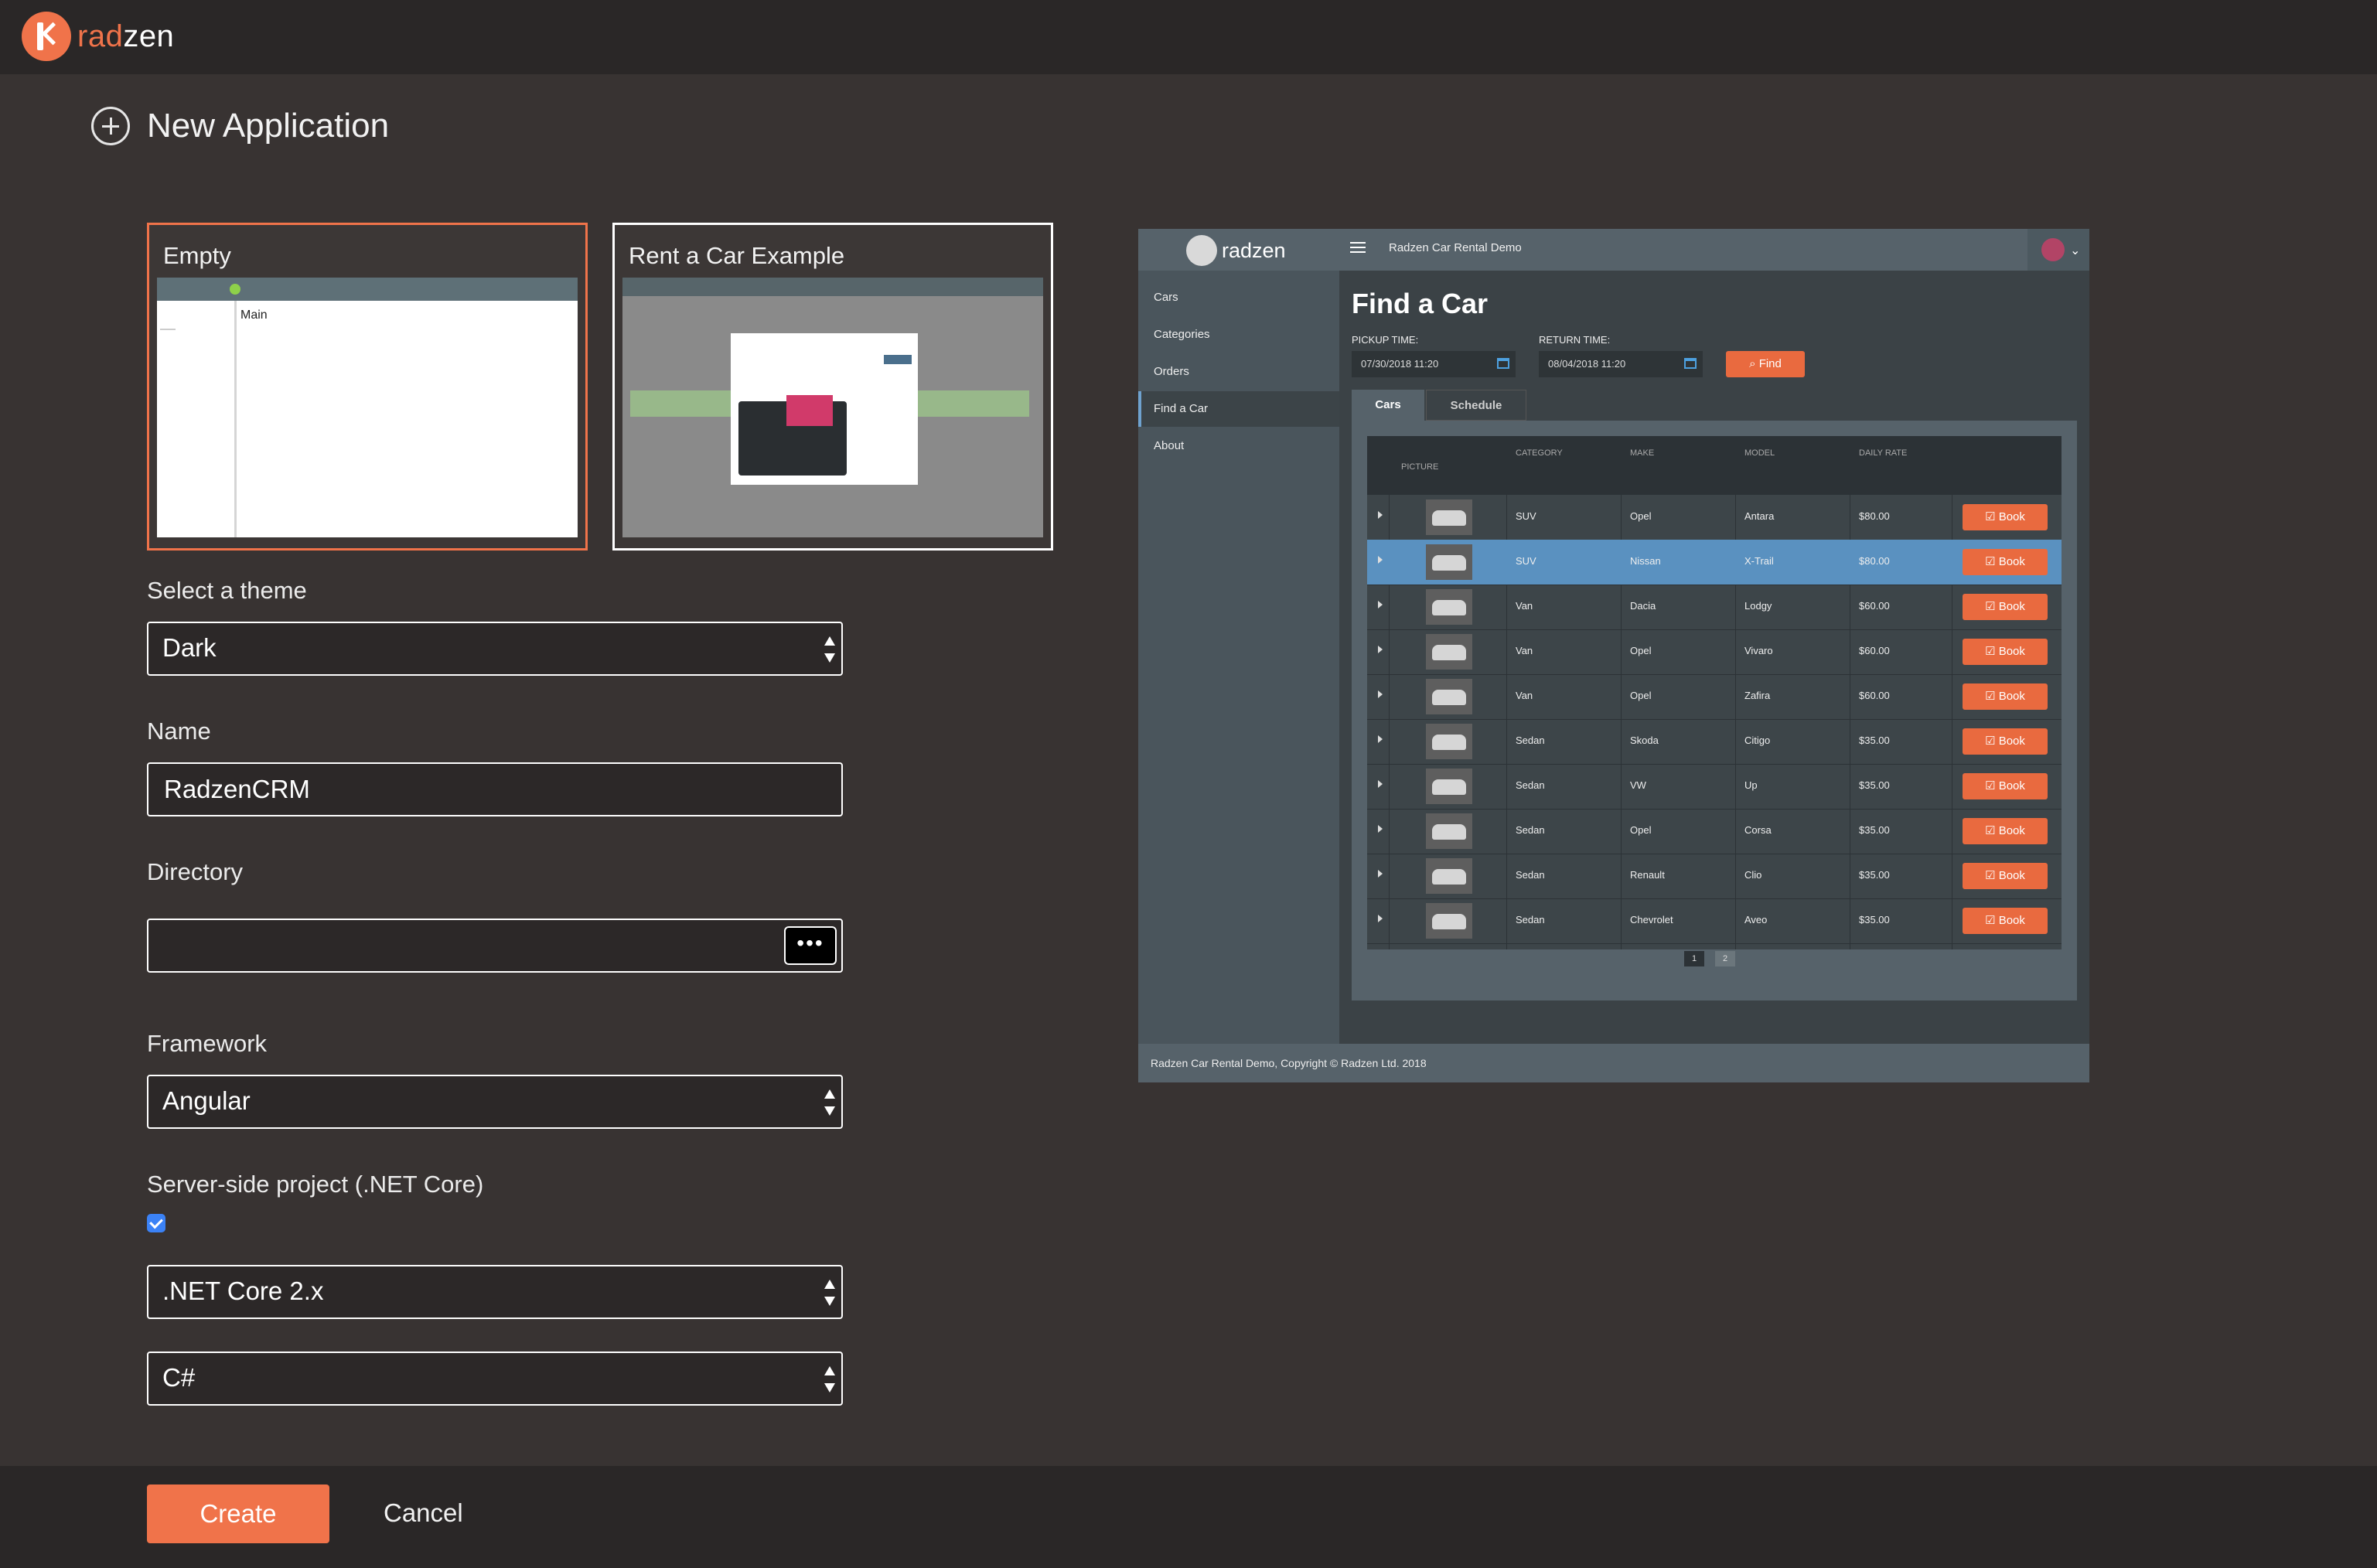 The image size is (2377, 1568). Describe the element at coordinates (495, 649) in the screenshot. I see `theme-select: Dark` at that location.